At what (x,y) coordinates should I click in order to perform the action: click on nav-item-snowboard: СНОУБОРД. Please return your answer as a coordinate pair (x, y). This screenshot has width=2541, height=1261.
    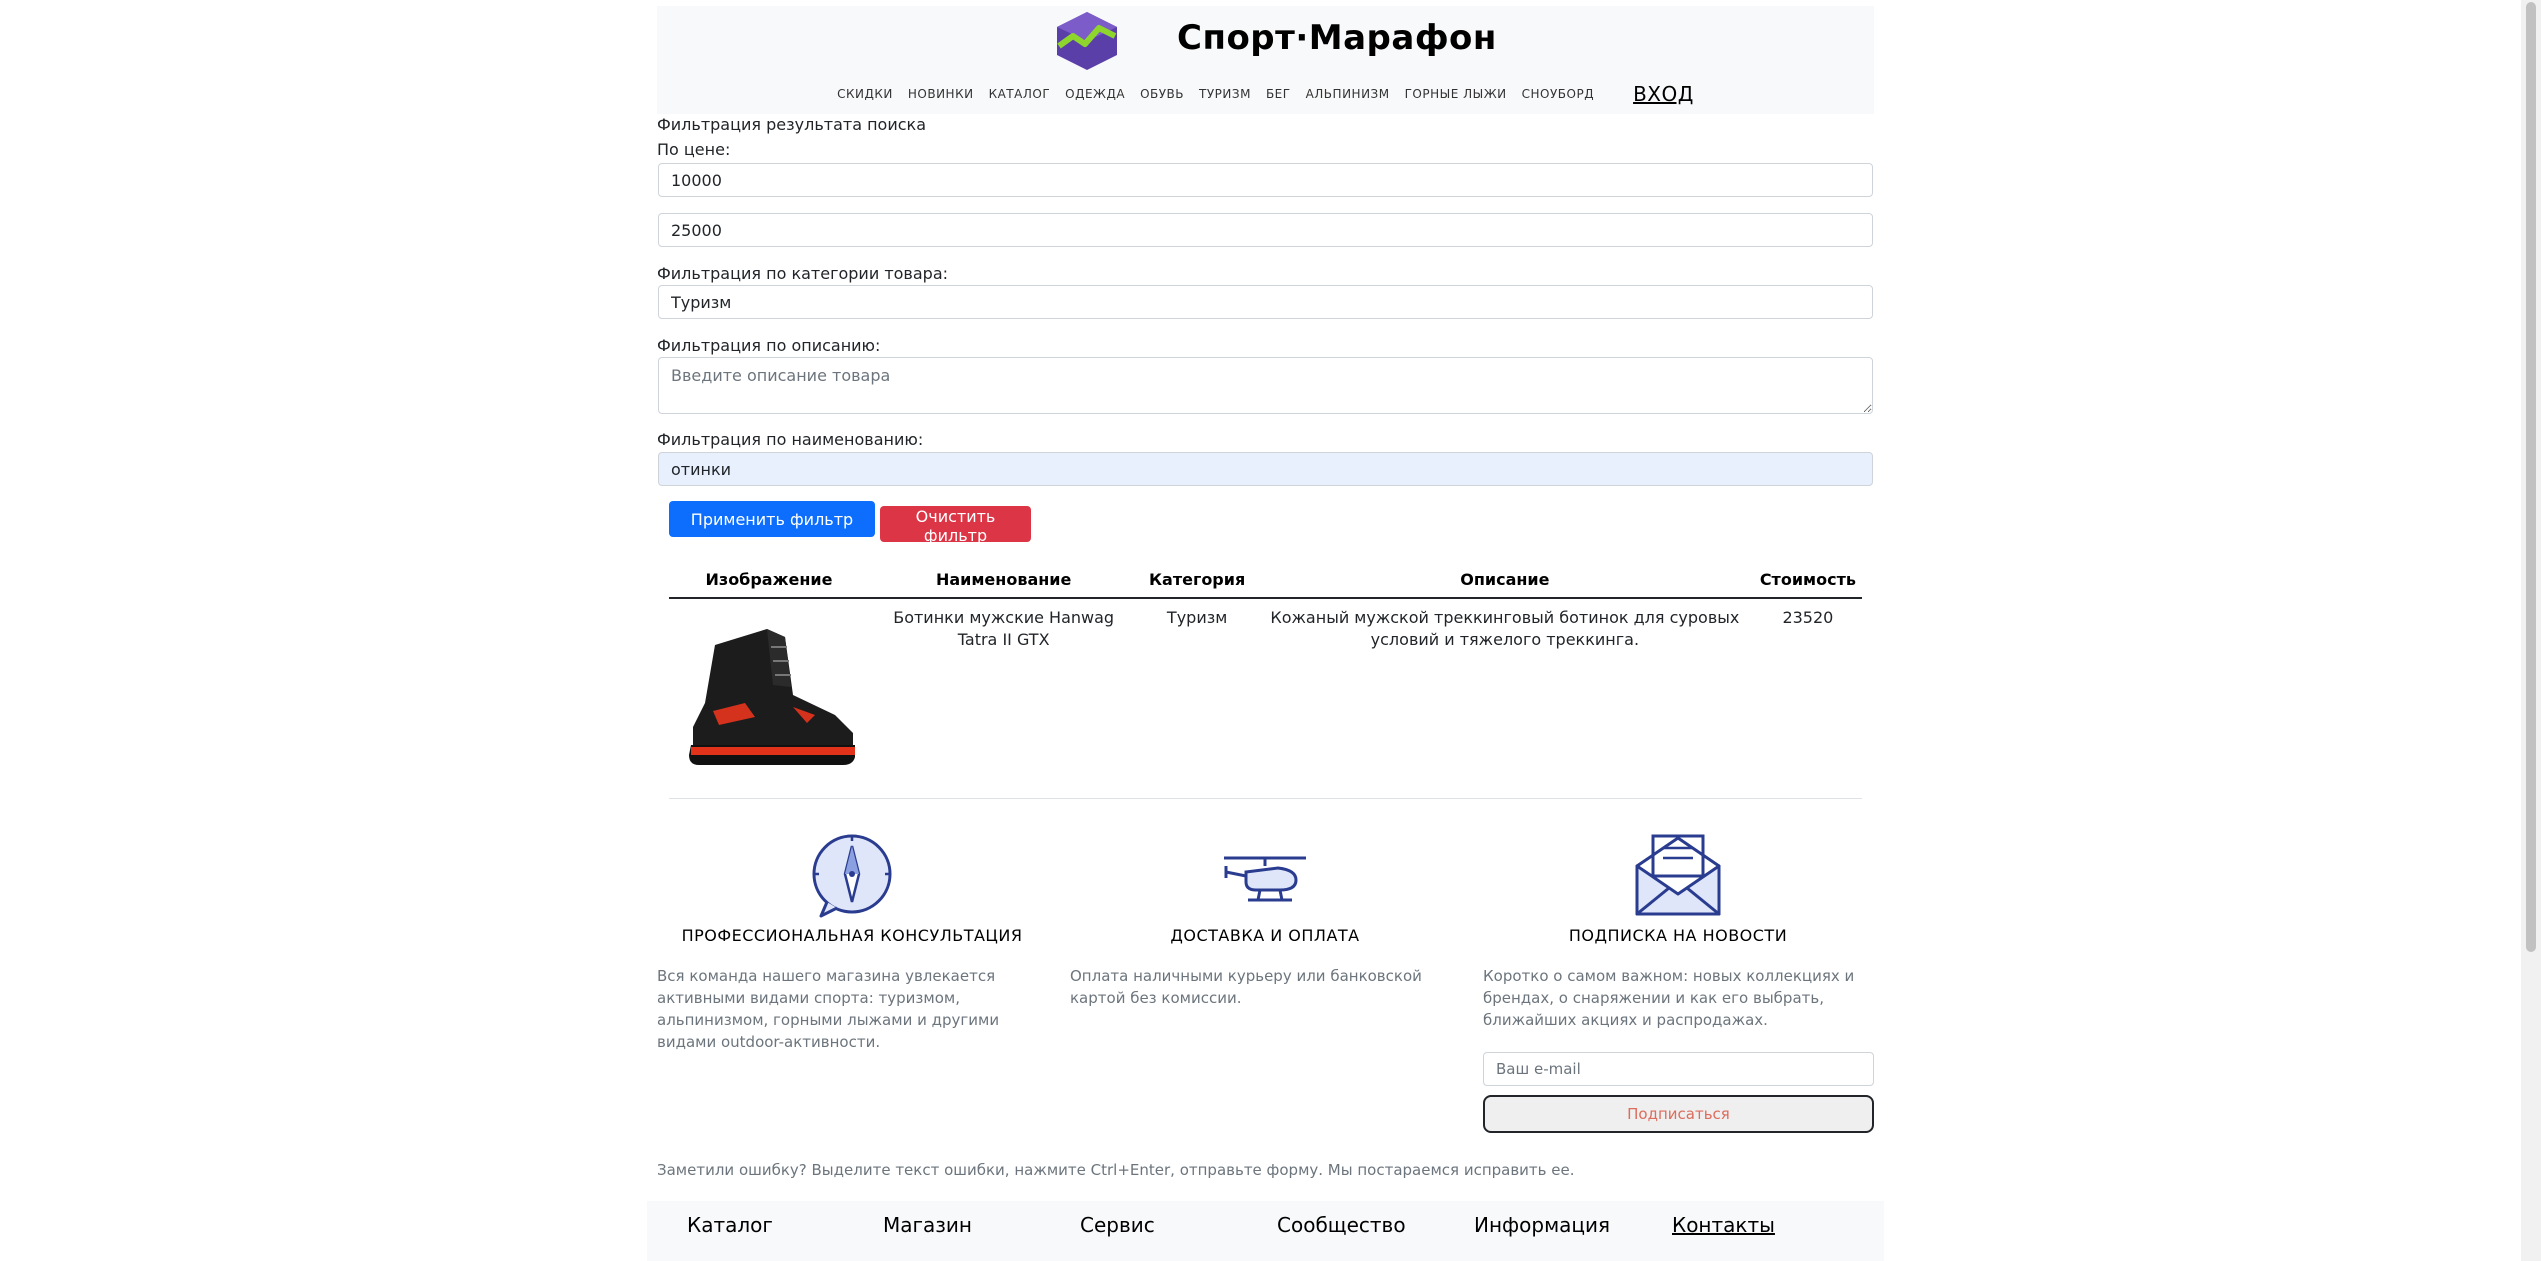
    Looking at the image, I should click on (1558, 94).